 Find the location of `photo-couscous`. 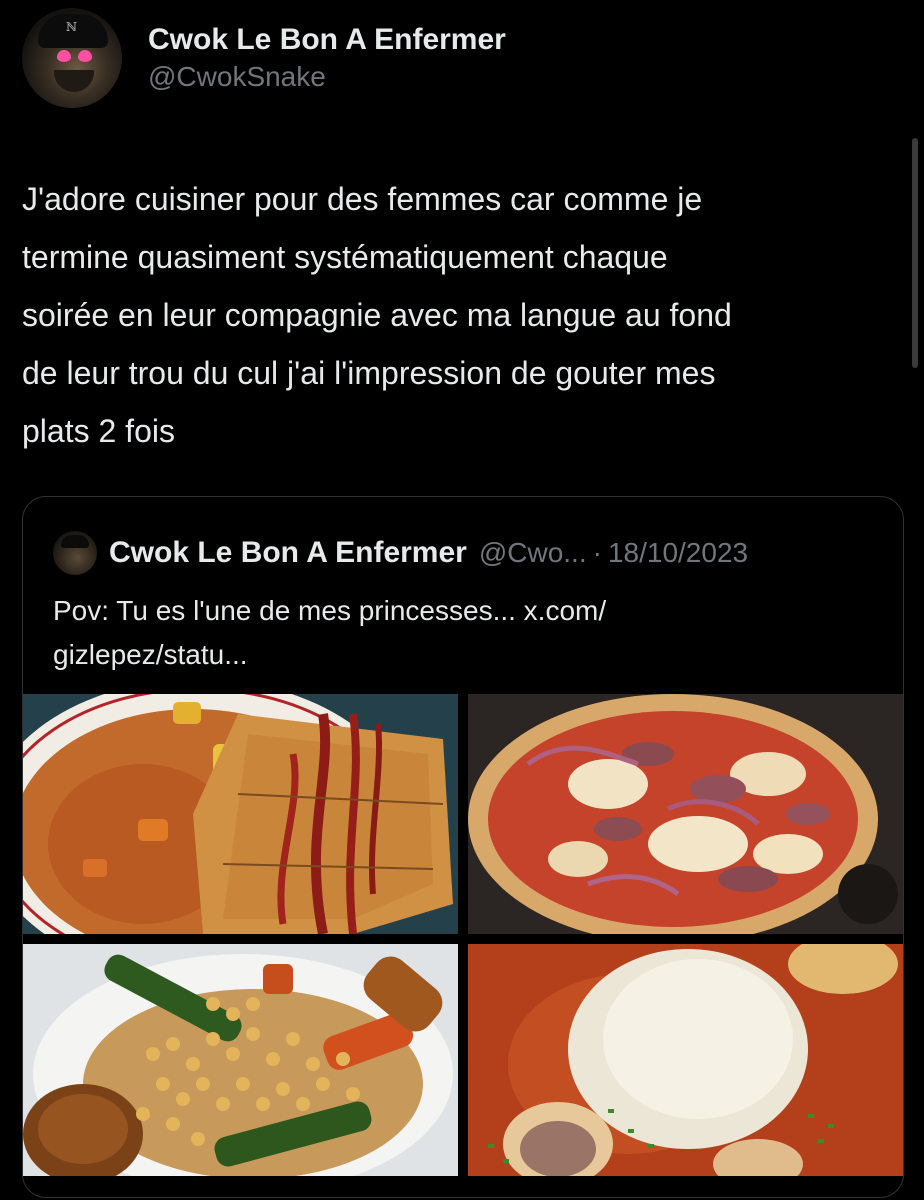

photo-couscous is located at coordinates (240, 1060).